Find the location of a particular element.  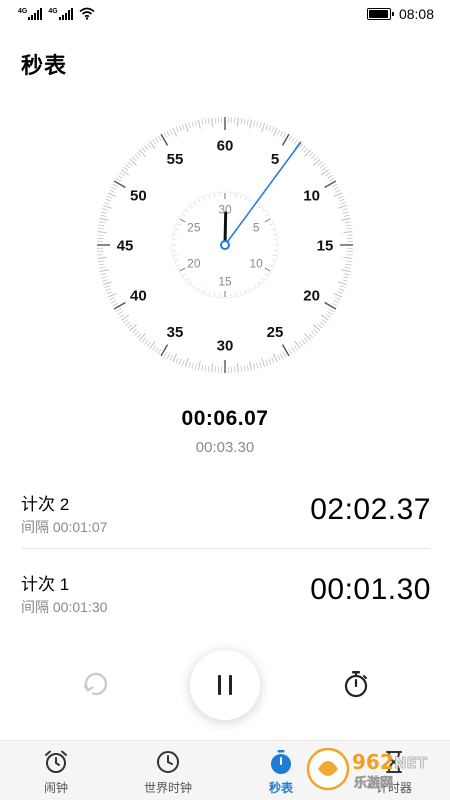

lap-button is located at coordinates (356, 684).